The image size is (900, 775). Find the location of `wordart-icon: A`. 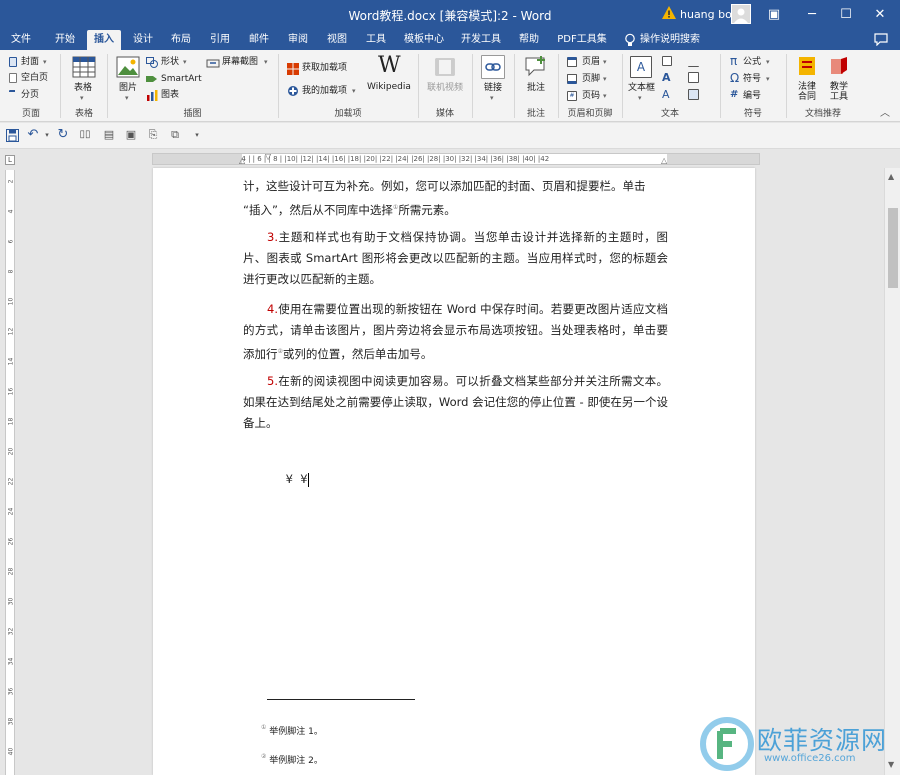

wordart-icon: A is located at coordinates (666, 78).